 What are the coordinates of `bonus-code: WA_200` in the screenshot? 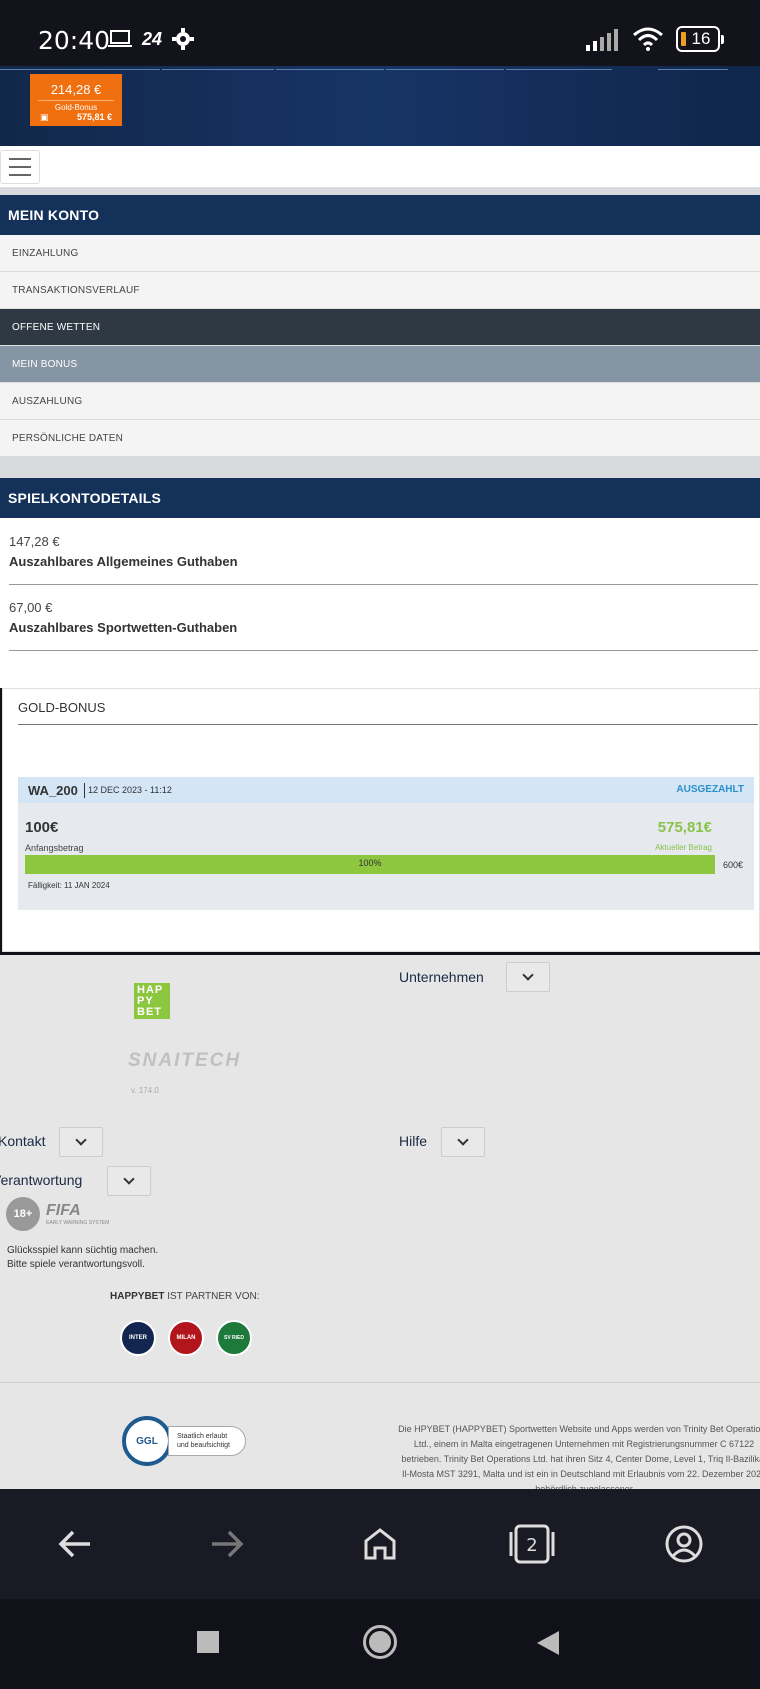 It's located at (56, 790).